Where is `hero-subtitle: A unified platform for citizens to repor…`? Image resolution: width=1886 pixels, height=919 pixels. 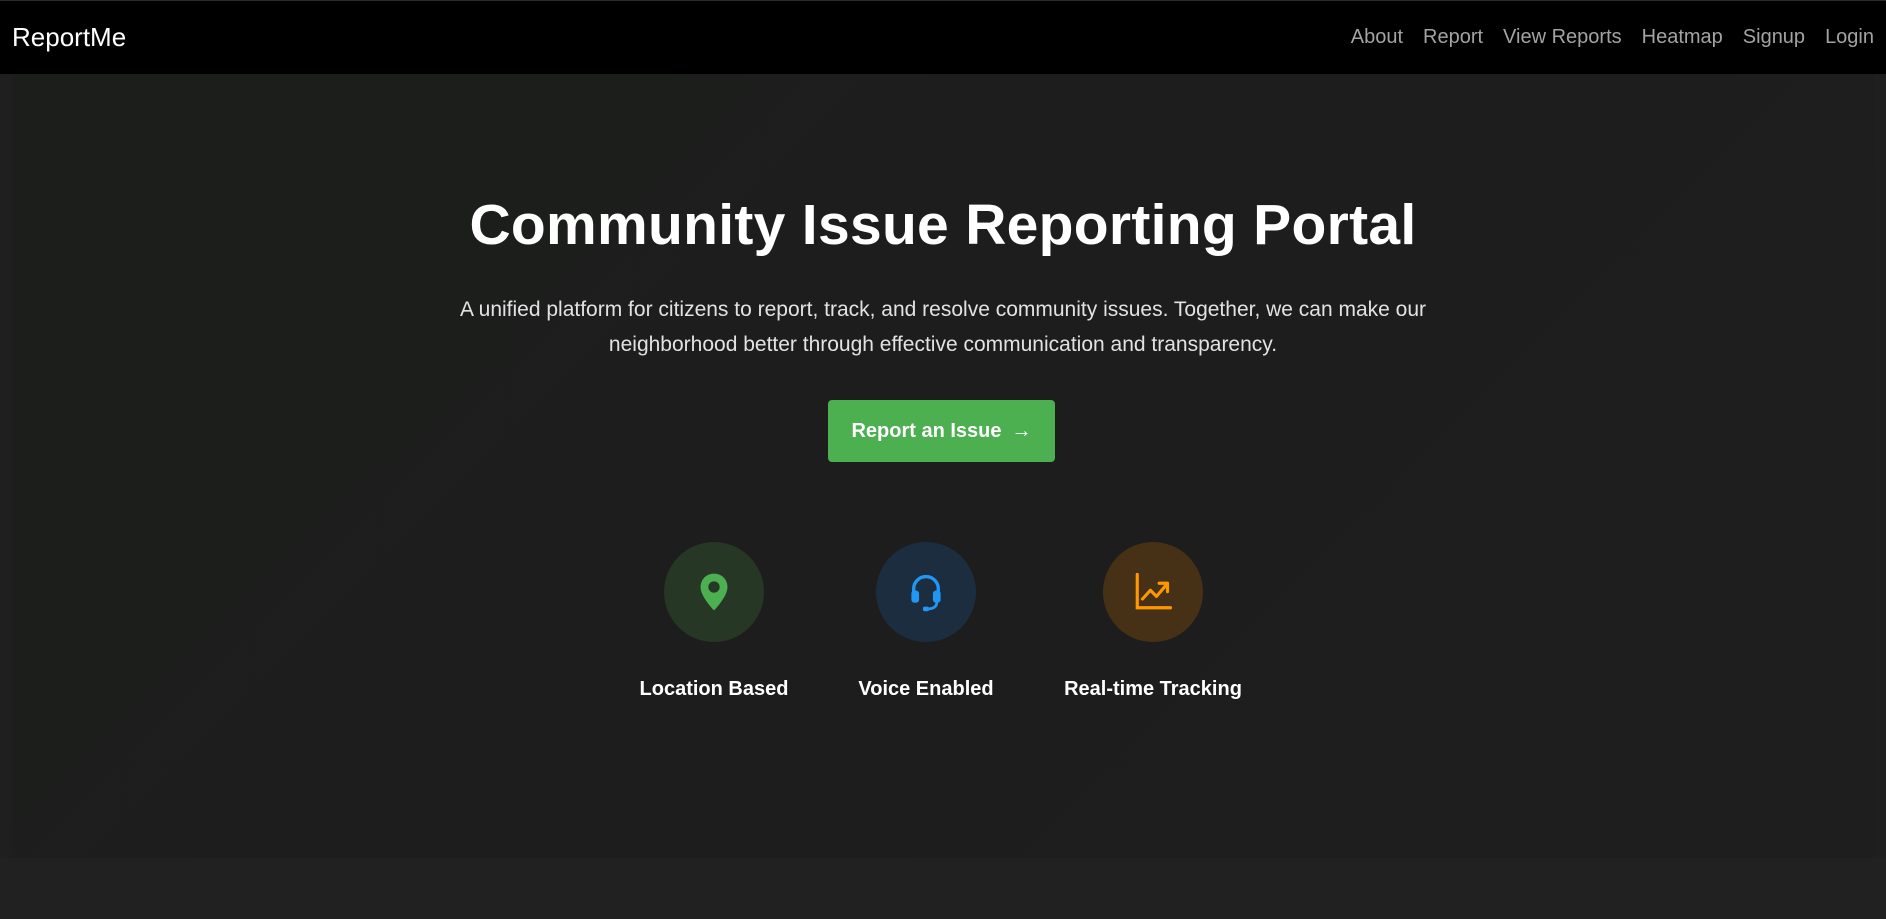 hero-subtitle: A unified platform for citizens to repor… is located at coordinates (943, 327).